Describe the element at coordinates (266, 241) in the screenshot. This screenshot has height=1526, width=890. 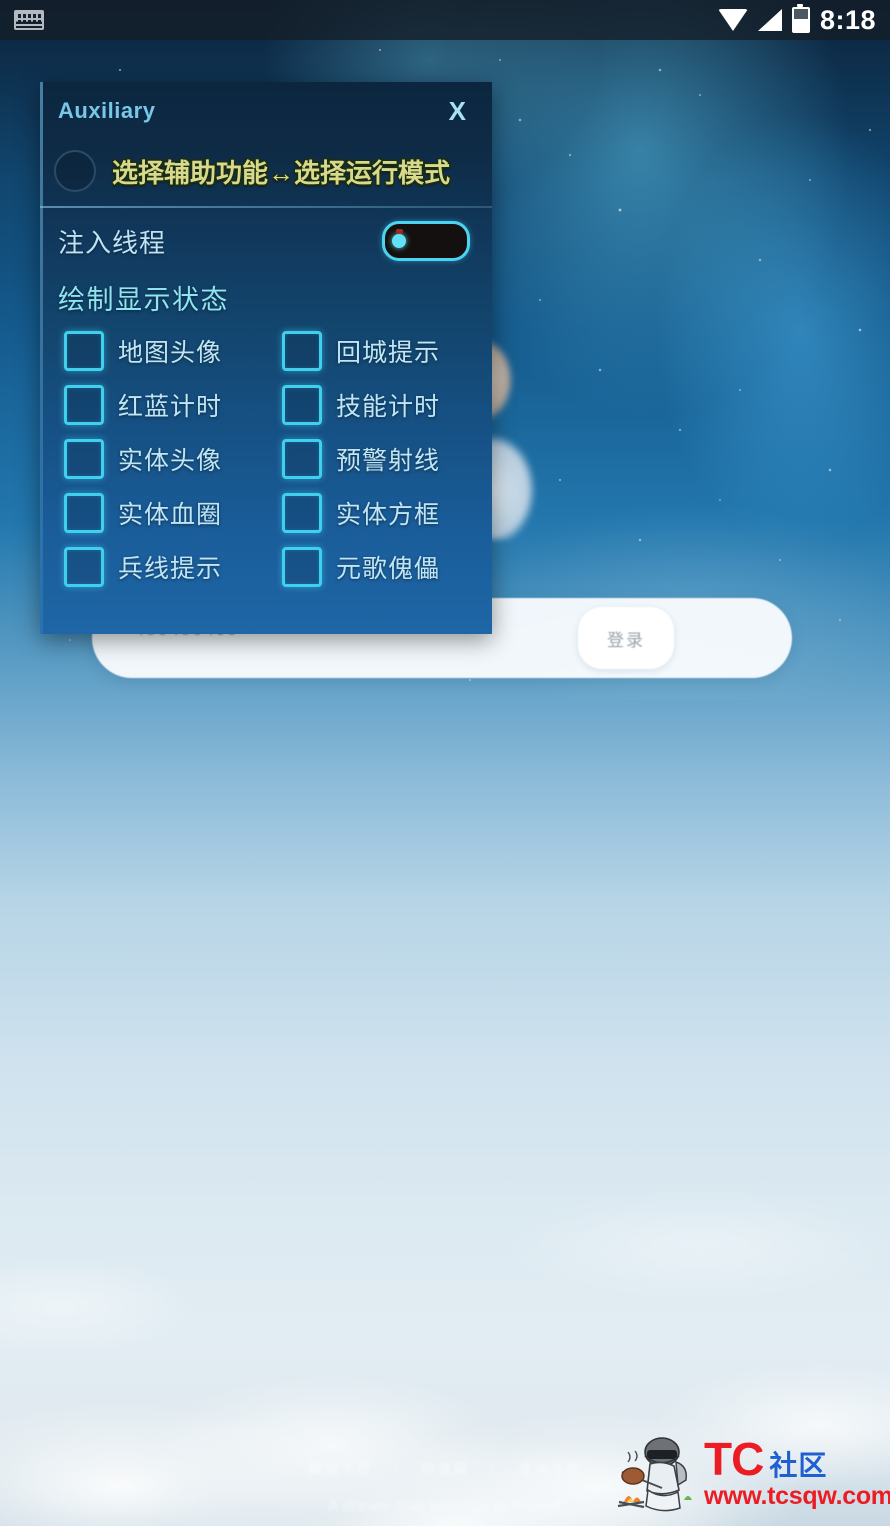
I see `inject-thread-row: 注入线程` at that location.